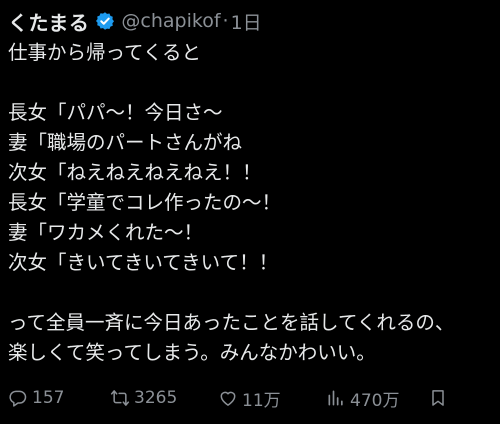  I want to click on timestamp: 1日, so click(246, 21).